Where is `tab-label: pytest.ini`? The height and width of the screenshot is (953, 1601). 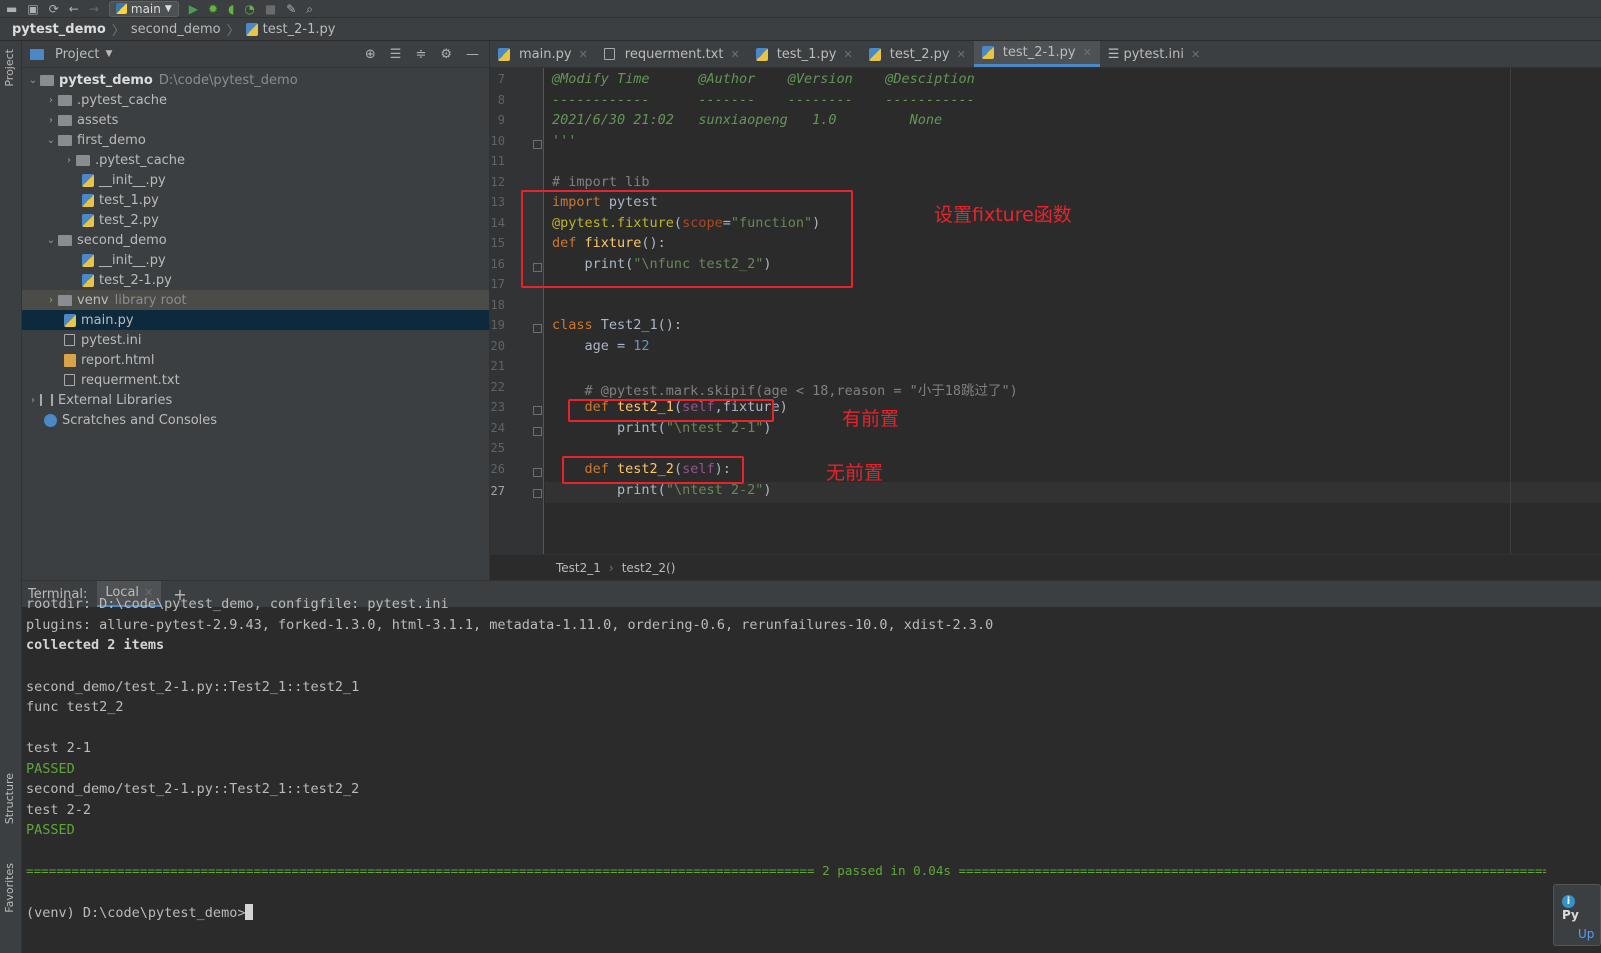
tab-label: pytest.ini is located at coordinates (1153, 54).